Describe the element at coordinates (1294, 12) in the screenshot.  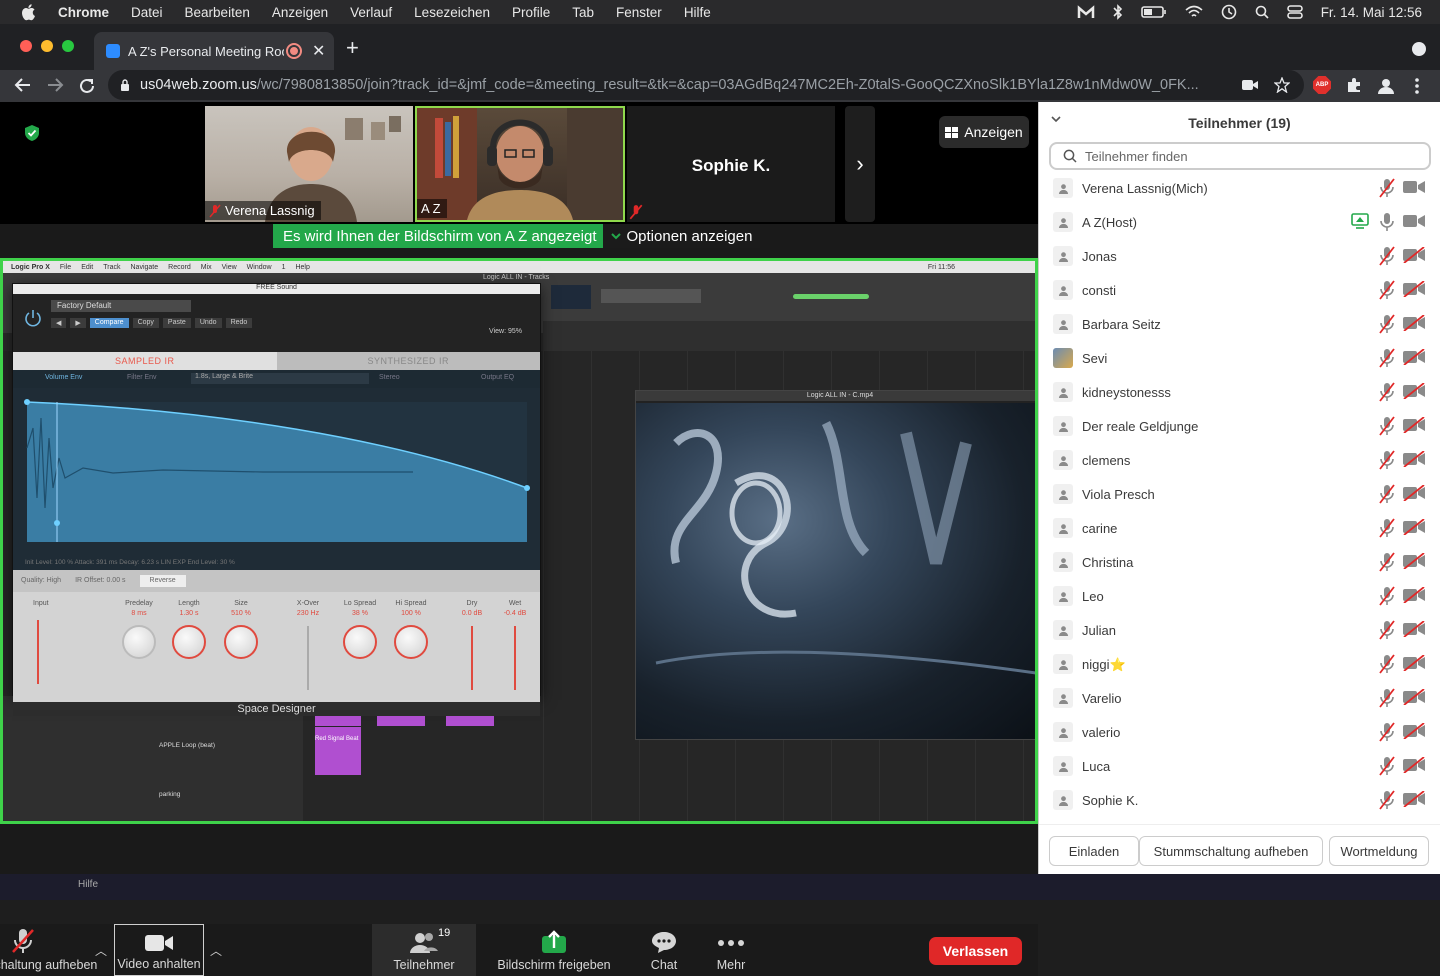
I see `control-center-icon` at that location.